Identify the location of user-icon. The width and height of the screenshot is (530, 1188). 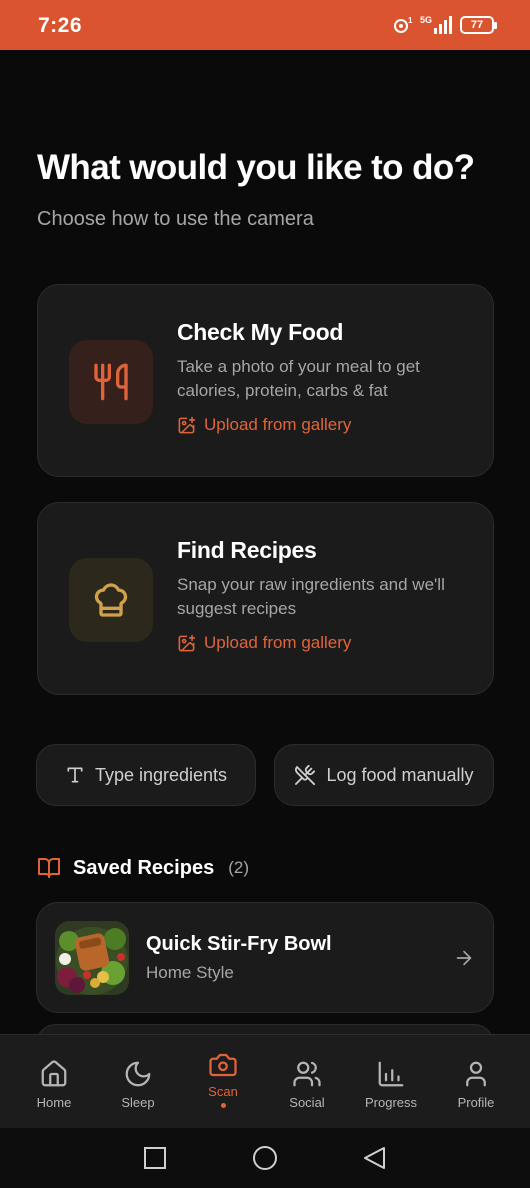
(476, 1074).